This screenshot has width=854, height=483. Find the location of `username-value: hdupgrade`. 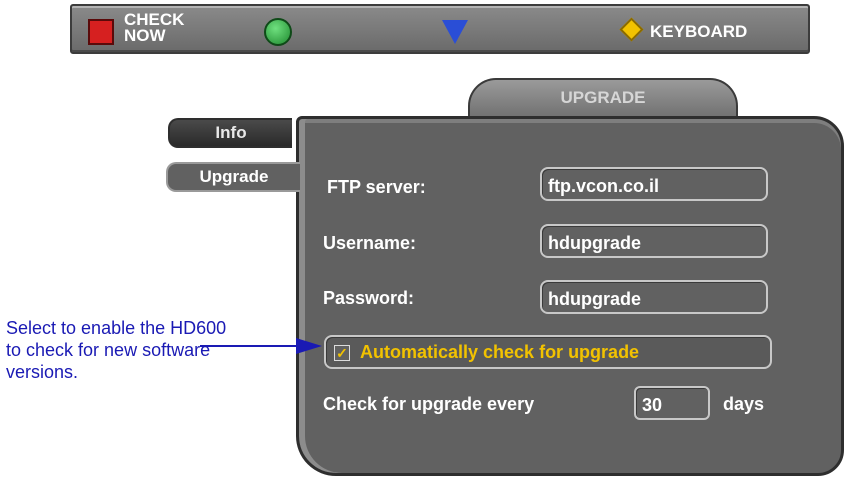

username-value: hdupgrade is located at coordinates (594, 243).